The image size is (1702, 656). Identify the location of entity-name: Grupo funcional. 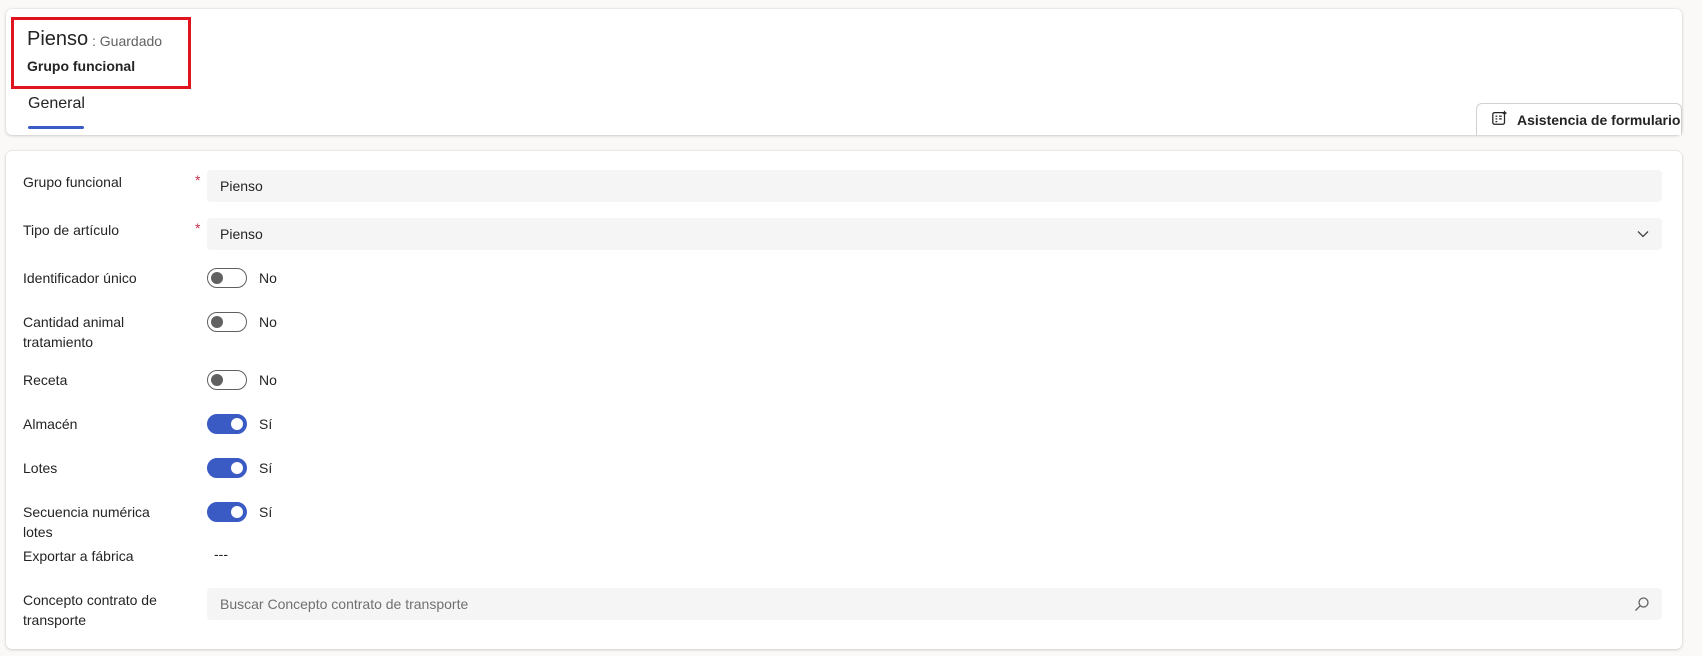
(81, 66).